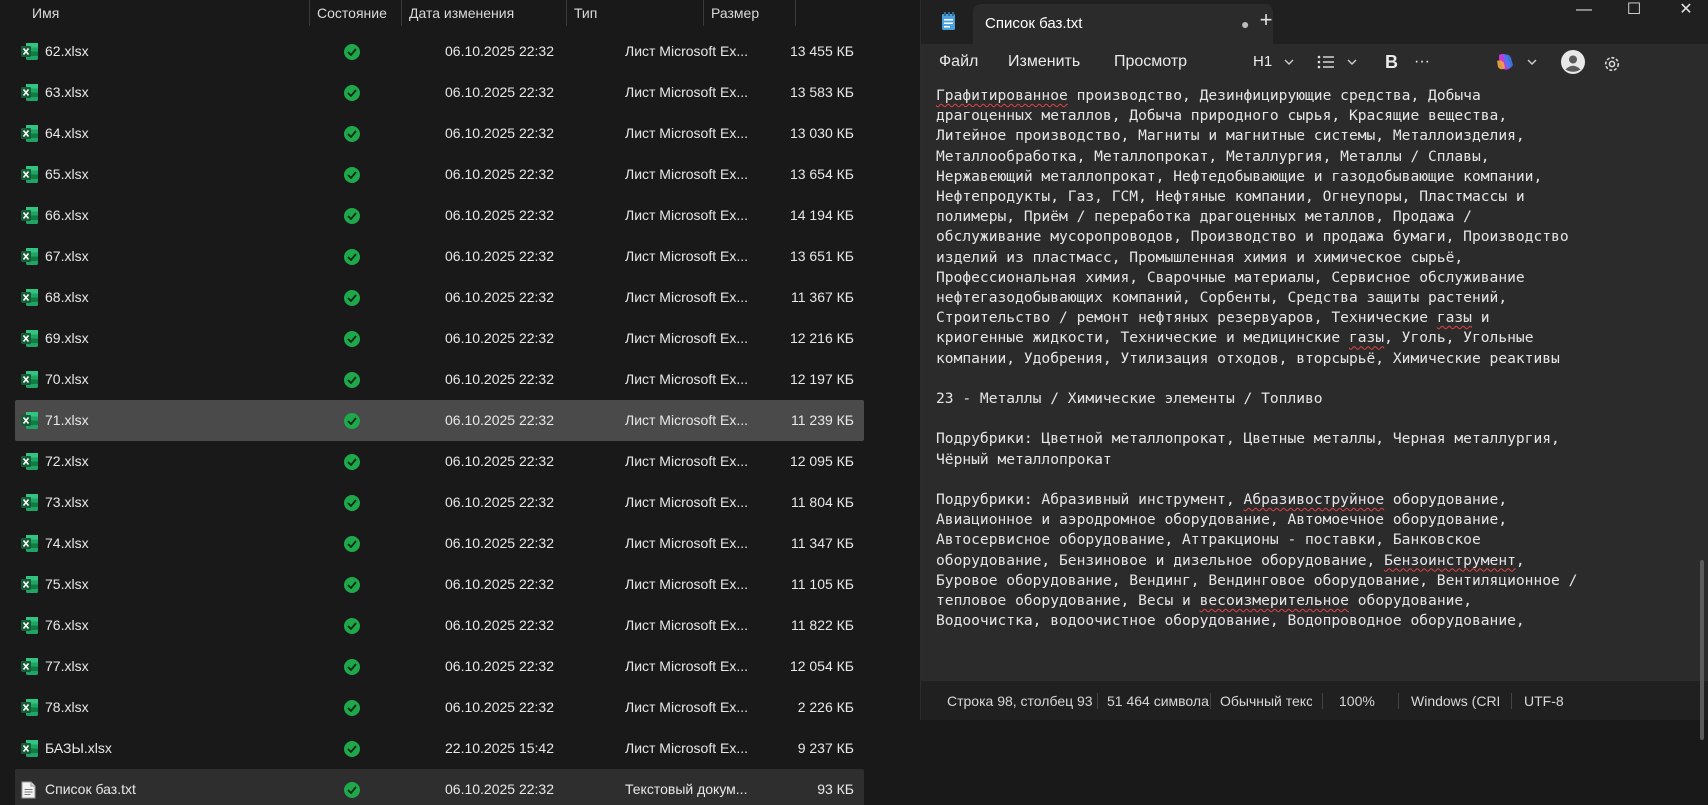 The height and width of the screenshot is (805, 1708). Describe the element at coordinates (1044, 62) in the screenshot. I see `menu-edit: Изменить` at that location.